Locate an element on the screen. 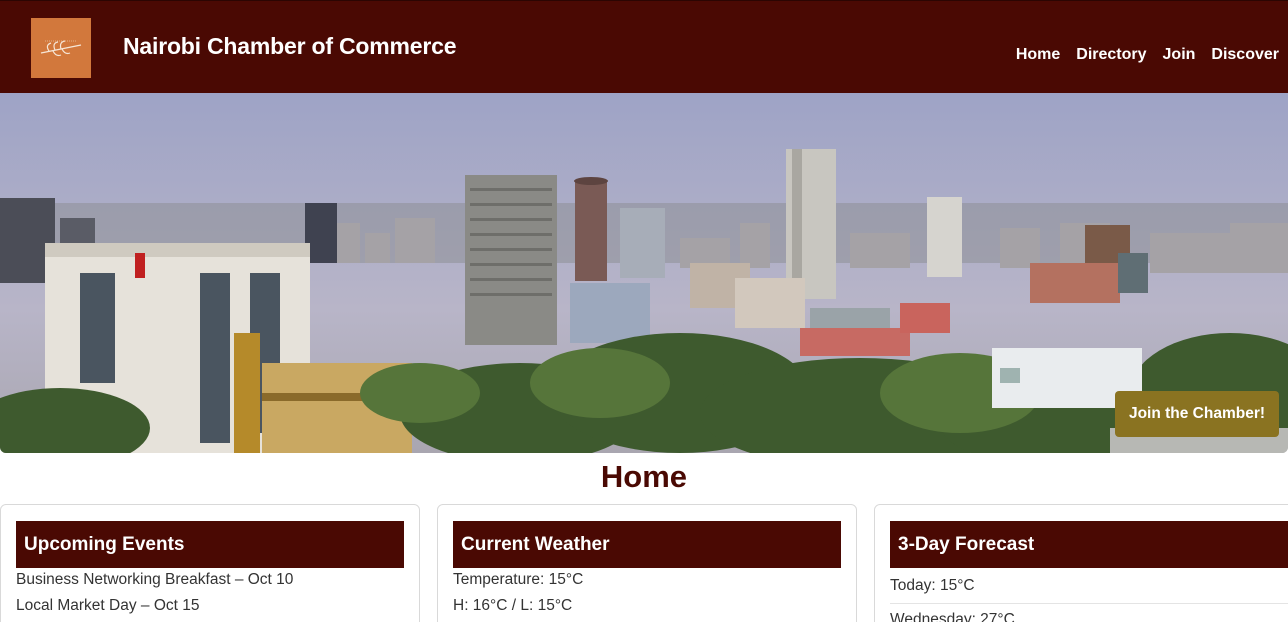 This screenshot has width=1288, height=622. nav-discover: Discover is located at coordinates (1241, 55).